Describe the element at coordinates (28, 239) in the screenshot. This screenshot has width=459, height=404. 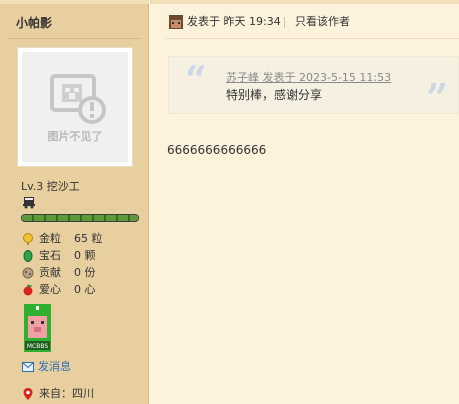
I see `gold-nugget-icon` at that location.